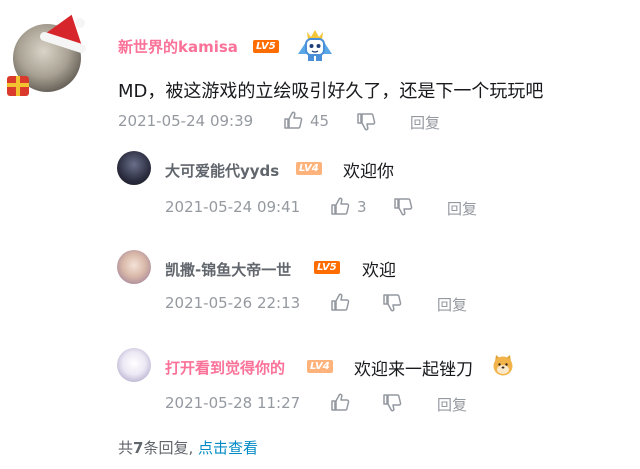  Describe the element at coordinates (233, 303) in the screenshot. I see `reply-date: 2021-05-26 22:13` at that location.